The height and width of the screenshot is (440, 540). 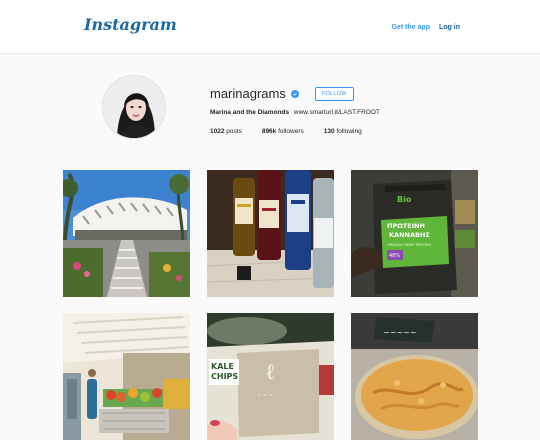 What do you see at coordinates (270, 372) in the screenshot?
I see `svg-text: ℓ` at bounding box center [270, 372].